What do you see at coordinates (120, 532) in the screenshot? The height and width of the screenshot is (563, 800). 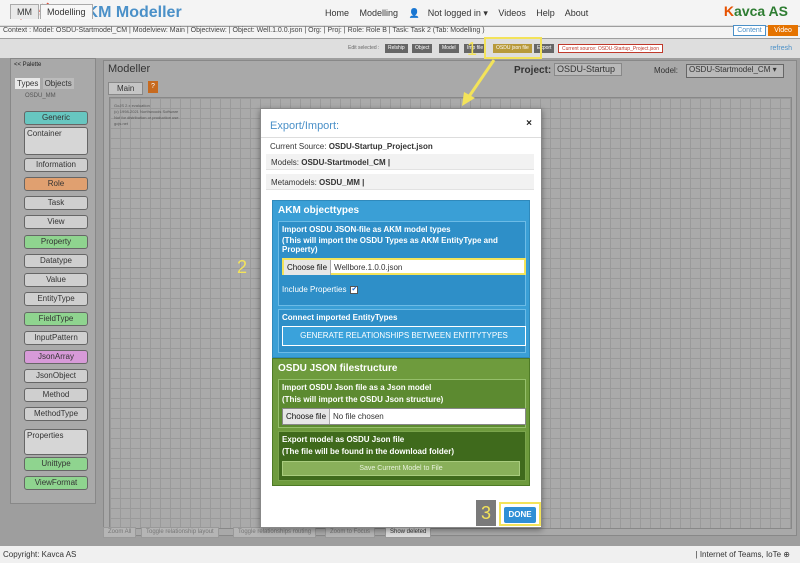 I see `zoom-all-button: Zoom All` at bounding box center [120, 532].